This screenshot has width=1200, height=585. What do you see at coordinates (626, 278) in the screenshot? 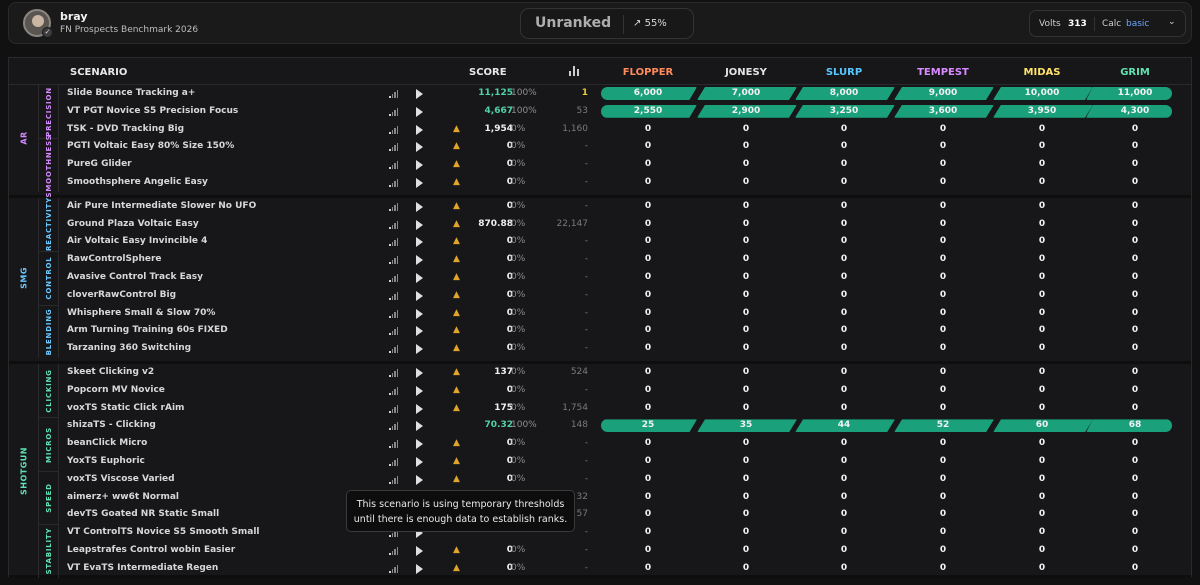
I see `table-row: Avasive Control Track Easy ▲ 0 0% -0 0 0 0 0 0` at bounding box center [626, 278].